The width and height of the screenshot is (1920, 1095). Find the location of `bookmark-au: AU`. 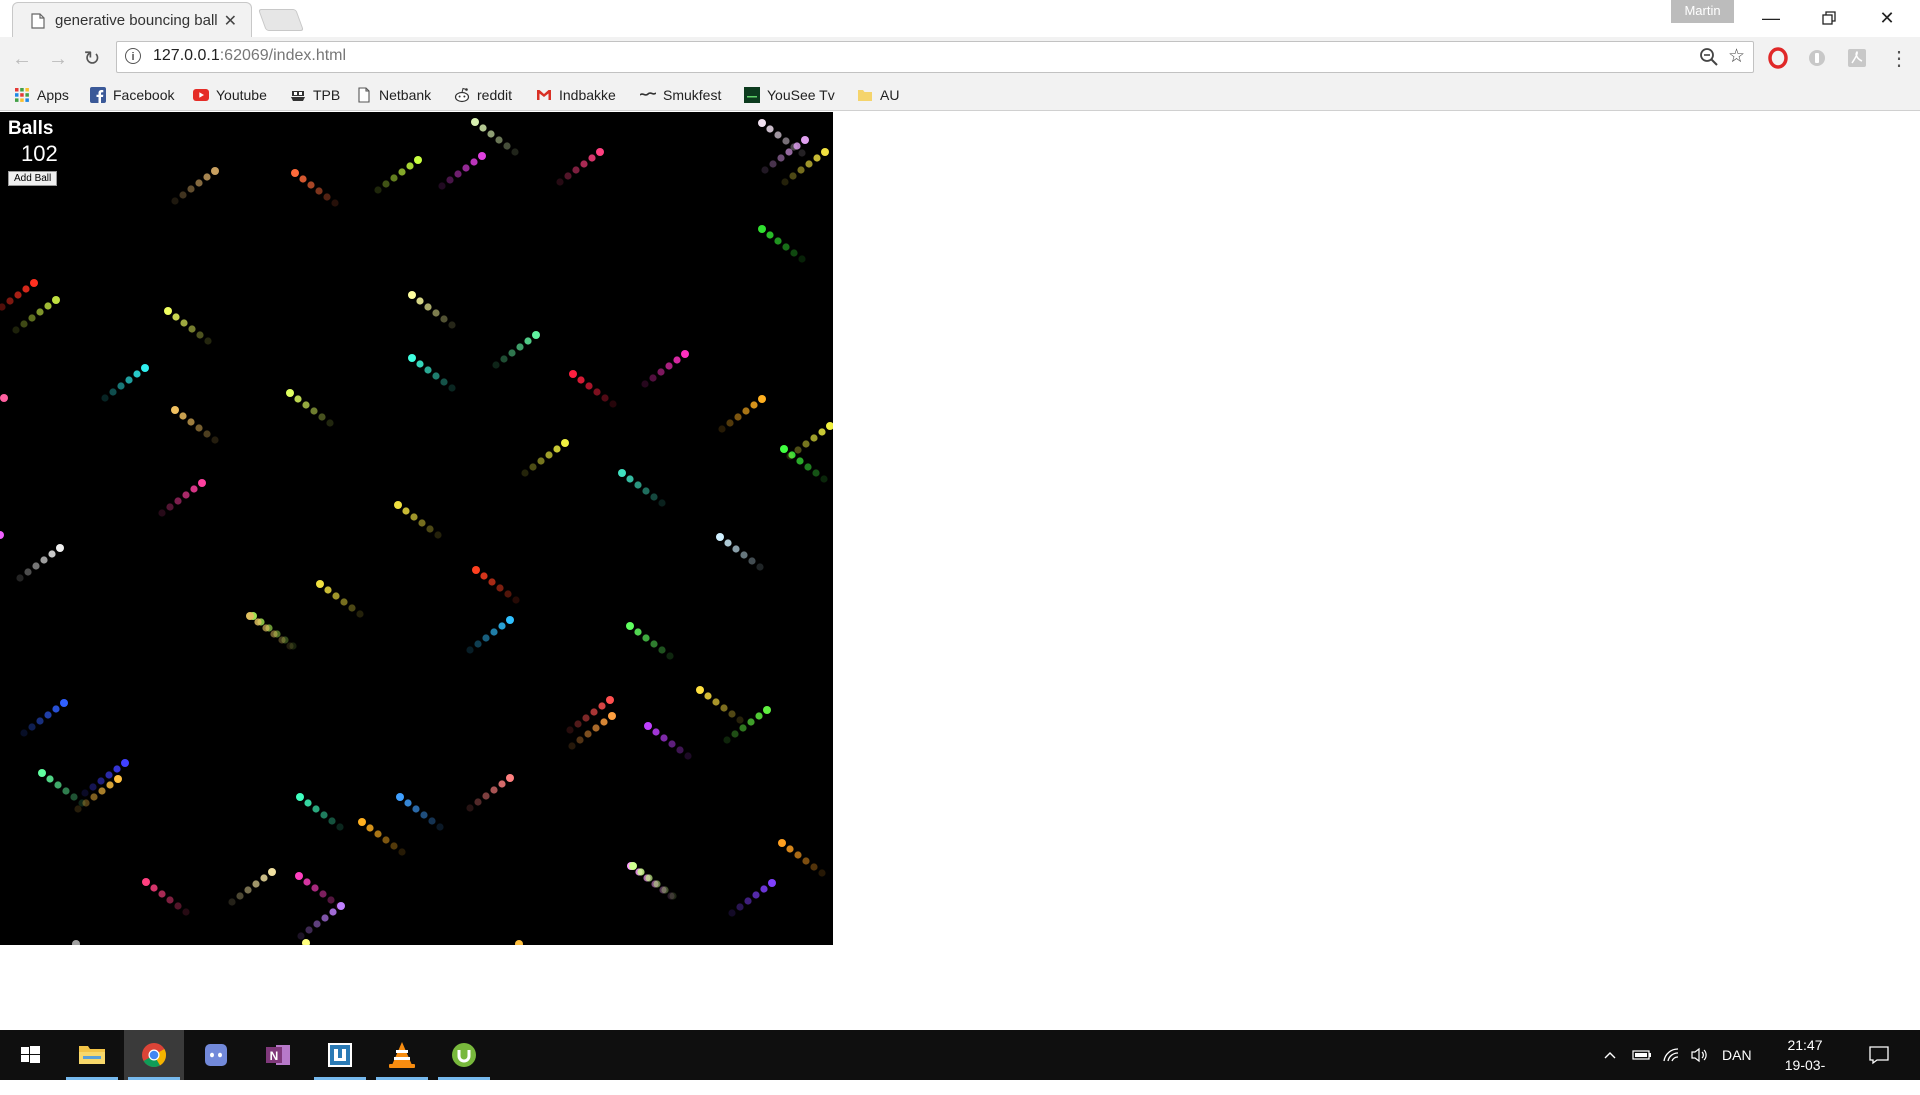

bookmark-au: AU is located at coordinates (878, 95).